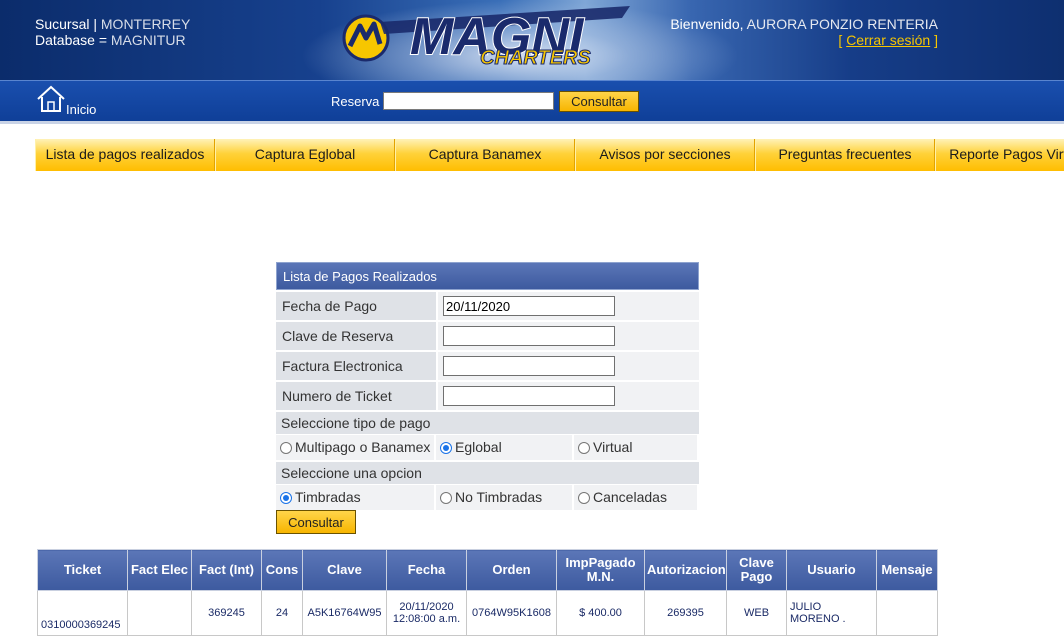 This screenshot has width=1064, height=636. I want to click on reserva-input, so click(468, 101).